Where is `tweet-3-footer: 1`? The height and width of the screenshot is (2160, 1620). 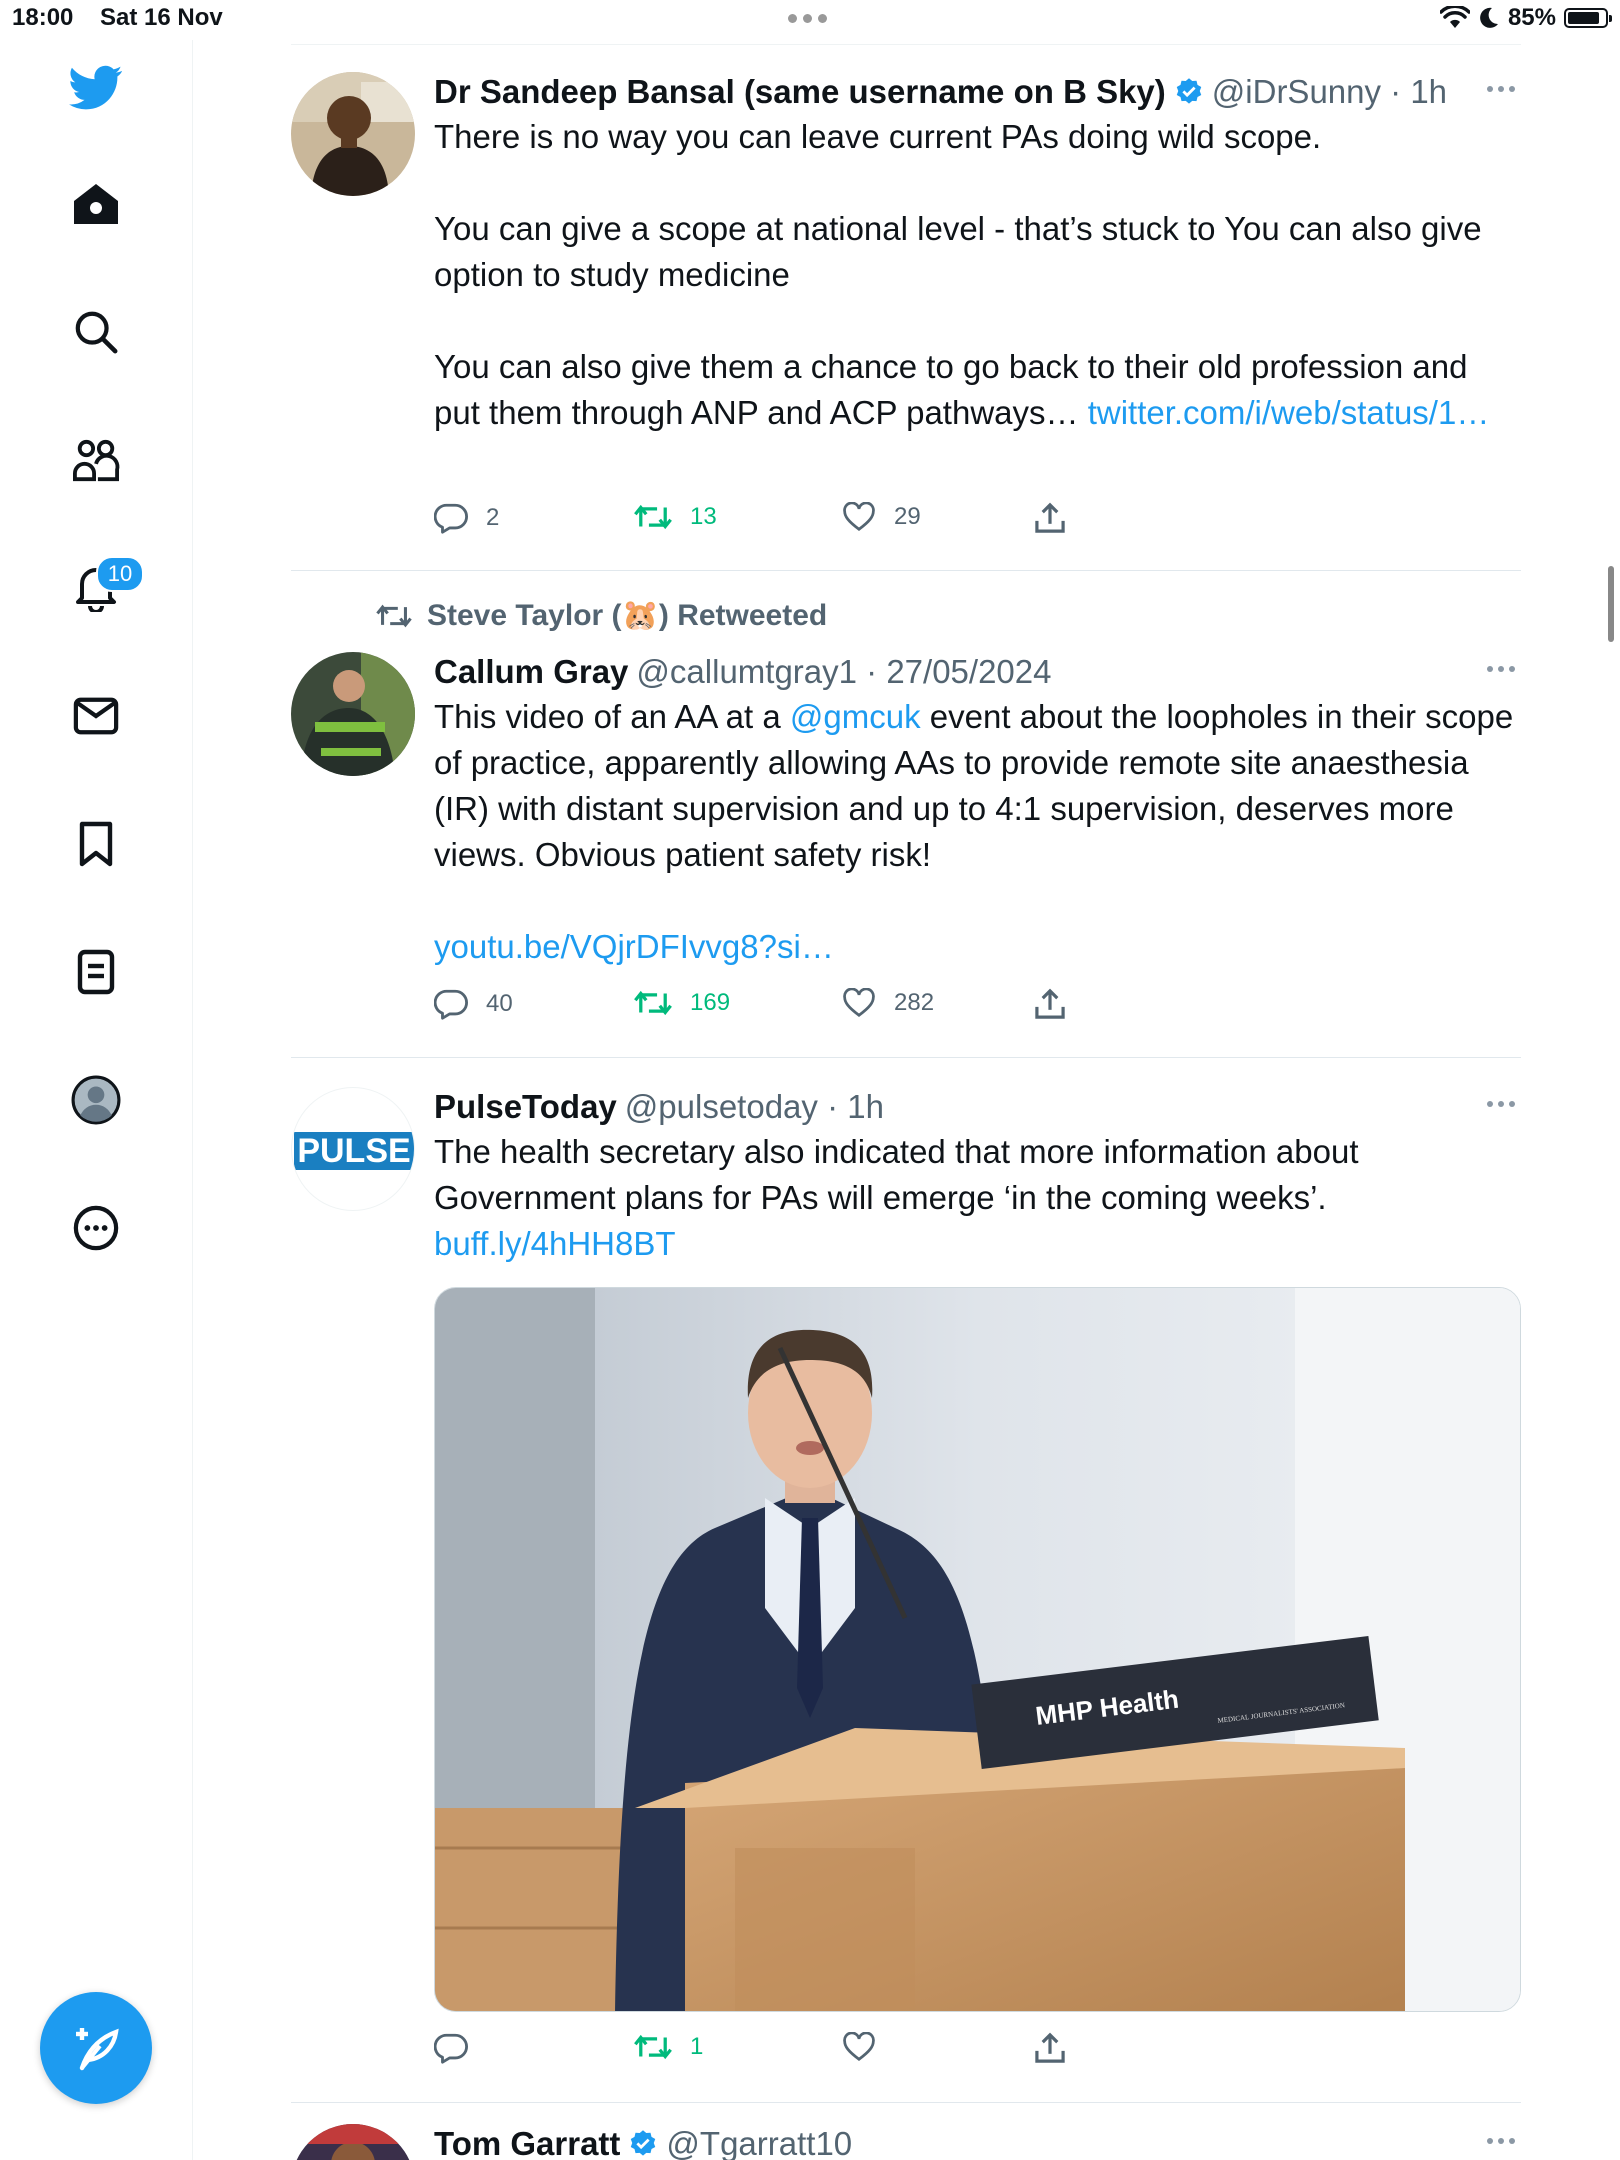
tweet-3-footer: 1 is located at coordinates (906, 2052).